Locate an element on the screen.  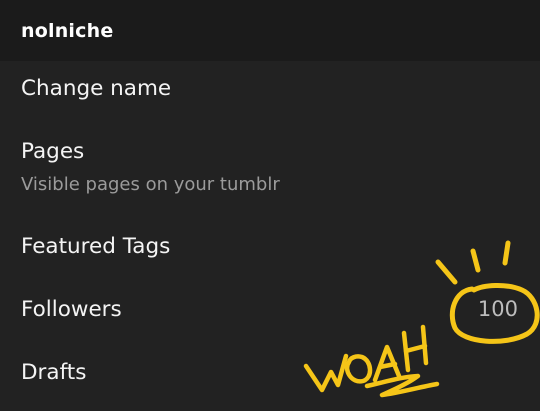
menu-item-pages: Pages Visible pages on your tumblr is located at coordinates (270, 167).